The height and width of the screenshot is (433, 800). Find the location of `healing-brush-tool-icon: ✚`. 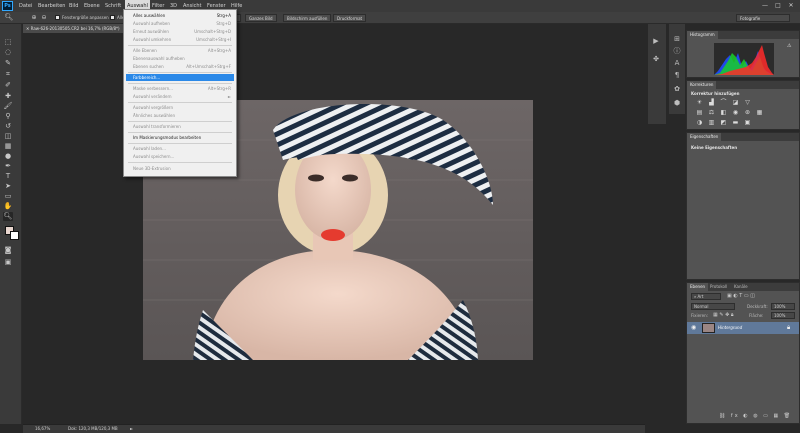

healing-brush-tool-icon: ✚ is located at coordinates (8, 96).